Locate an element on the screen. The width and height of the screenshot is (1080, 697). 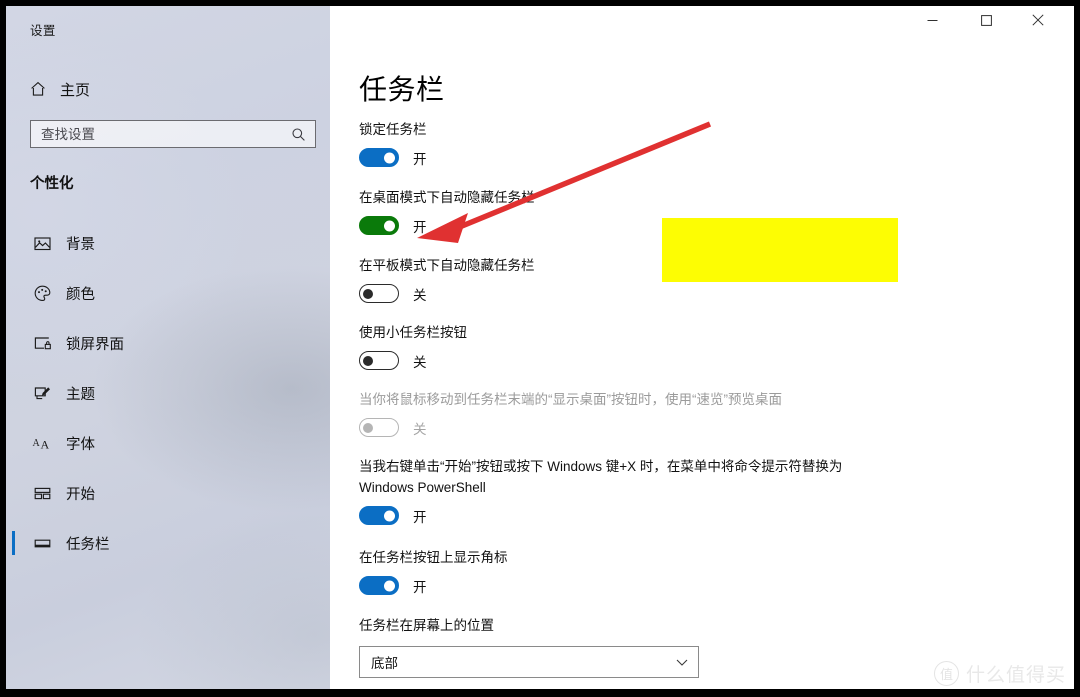
minimize-icon is located at coordinates (932, 22).